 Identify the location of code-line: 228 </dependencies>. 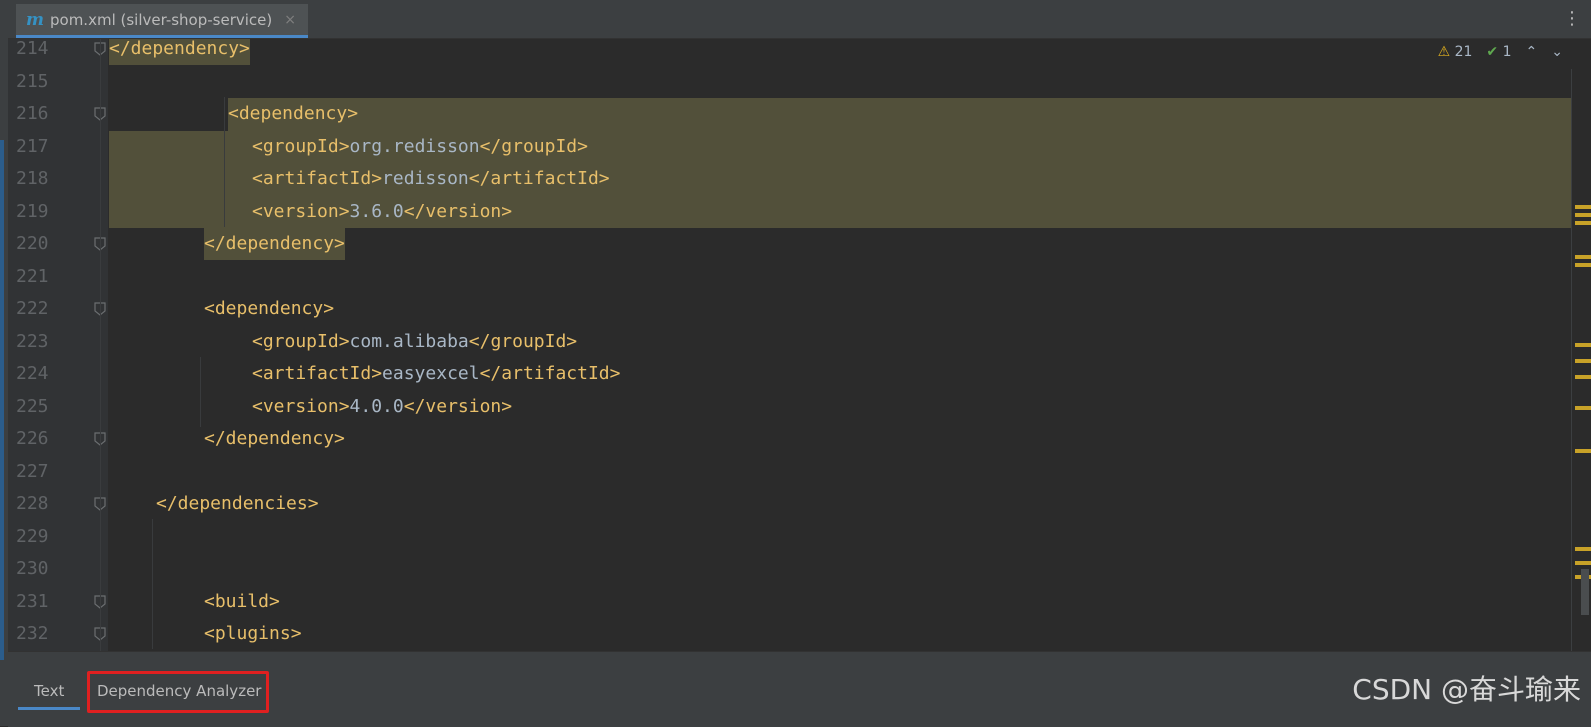
(768, 504).